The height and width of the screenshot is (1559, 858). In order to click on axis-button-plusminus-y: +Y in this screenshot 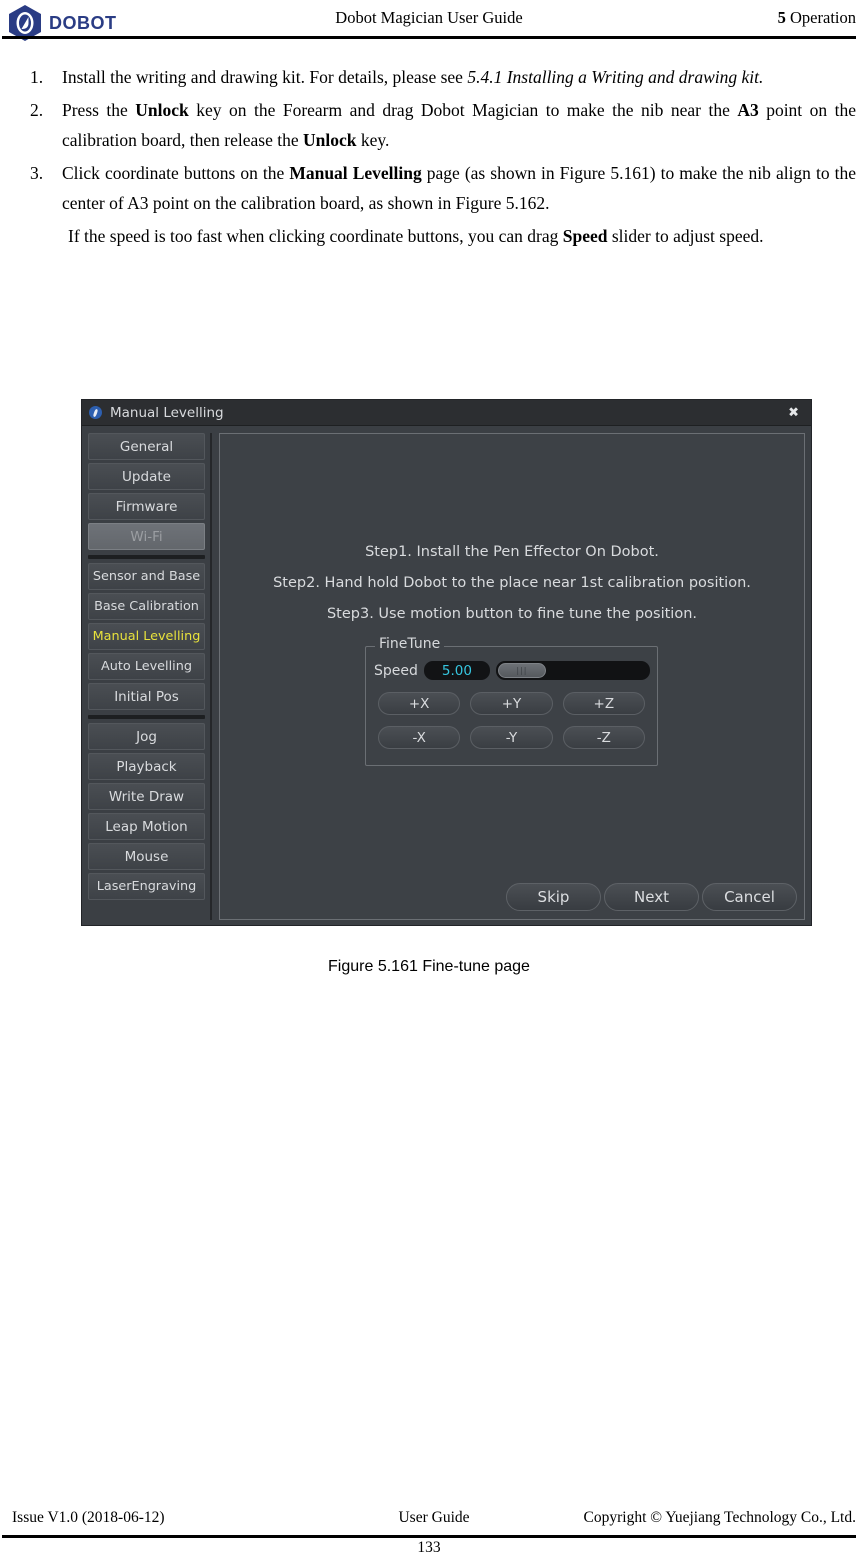, I will do `click(511, 703)`.